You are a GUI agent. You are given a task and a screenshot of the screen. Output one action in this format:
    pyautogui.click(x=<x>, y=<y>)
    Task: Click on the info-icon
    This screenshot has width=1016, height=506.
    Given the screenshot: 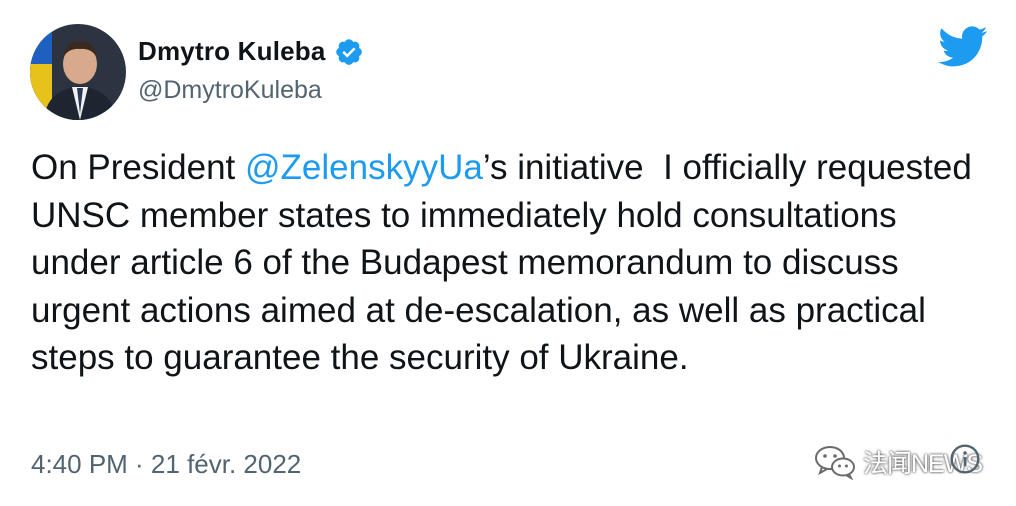 What is the action you would take?
    pyautogui.click(x=965, y=459)
    